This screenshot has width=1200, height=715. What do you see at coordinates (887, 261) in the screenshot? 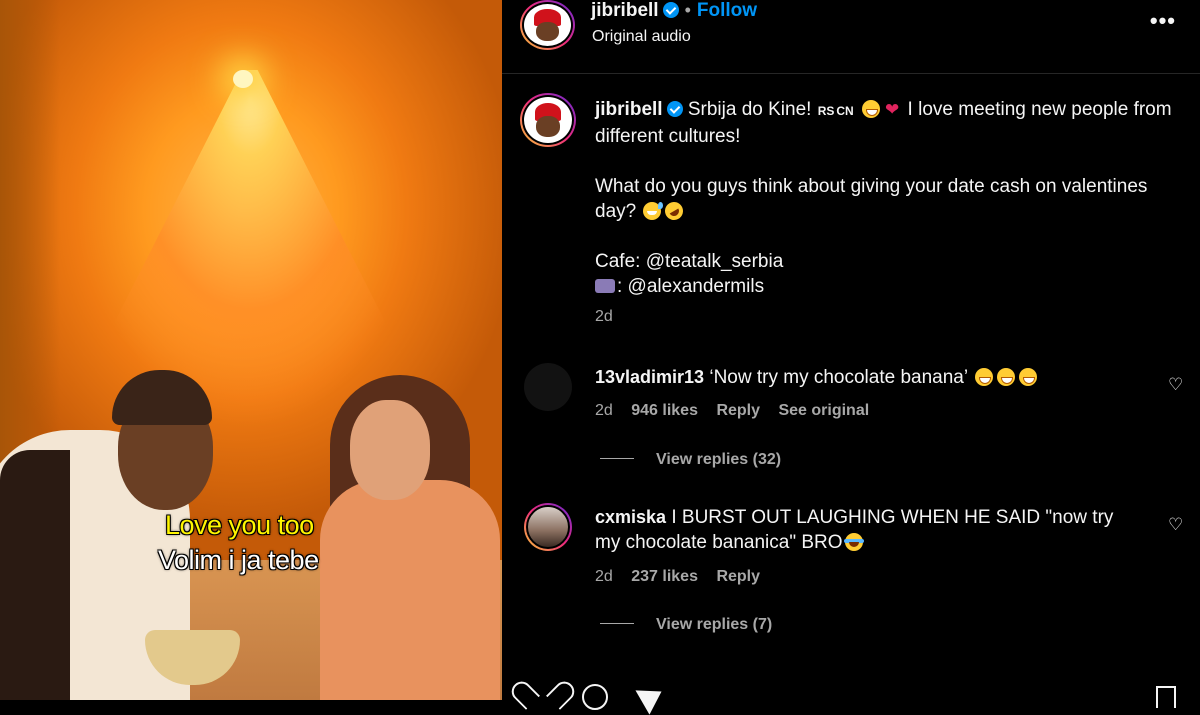
I see `caption-cafe-credit: Cafe: @teatalk_serbia` at bounding box center [887, 261].